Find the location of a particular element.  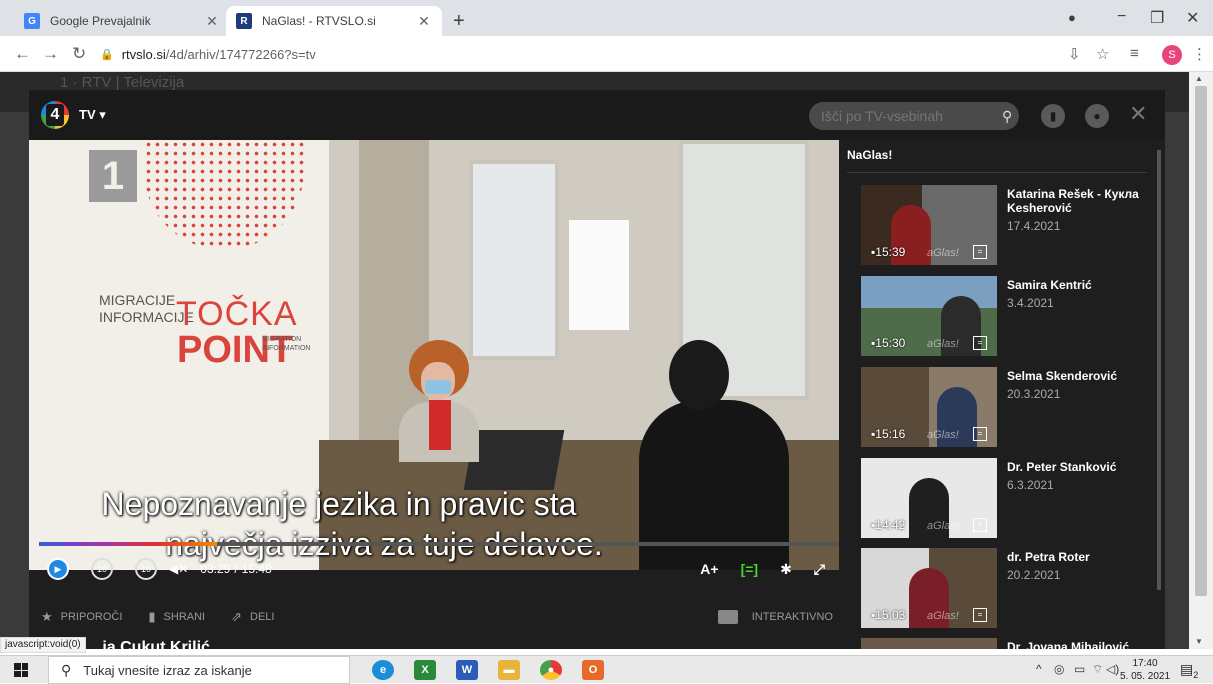

episode-date: 20.3.2021 is located at coordinates (1034, 394).